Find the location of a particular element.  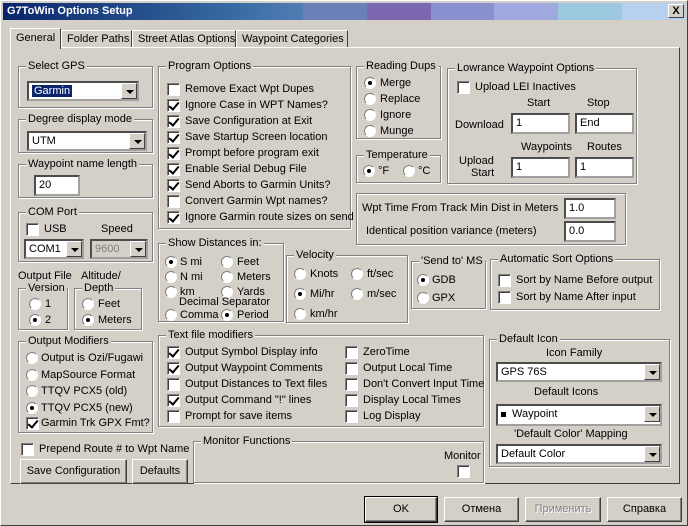

nmi-radio is located at coordinates (171, 277).